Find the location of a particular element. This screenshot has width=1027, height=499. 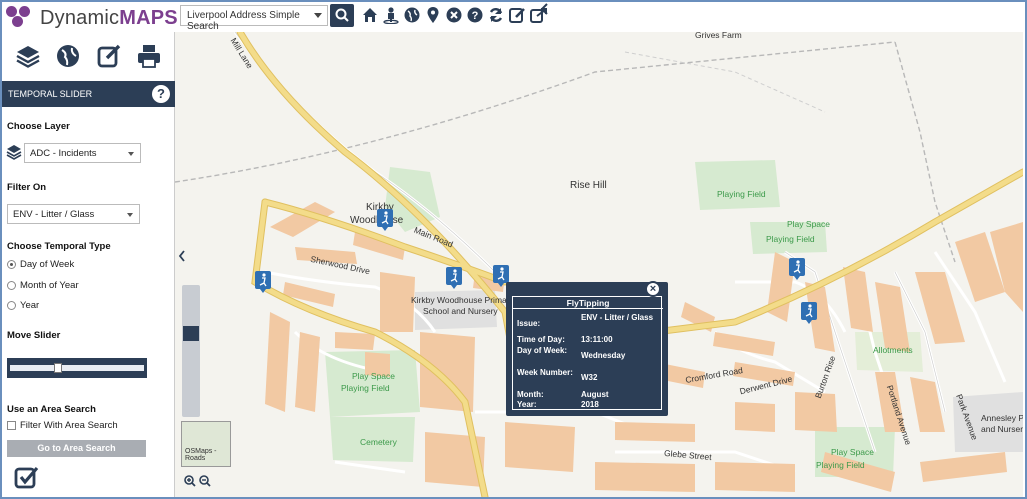

person-icon is located at coordinates (391, 15).